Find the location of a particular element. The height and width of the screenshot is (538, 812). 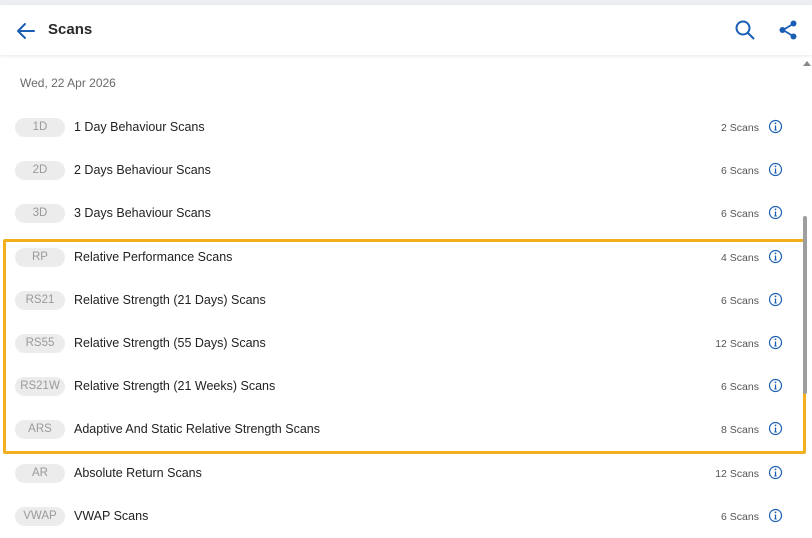

scan-row: VWAP VWAP Scans 6 Scans is located at coordinates (400, 516).